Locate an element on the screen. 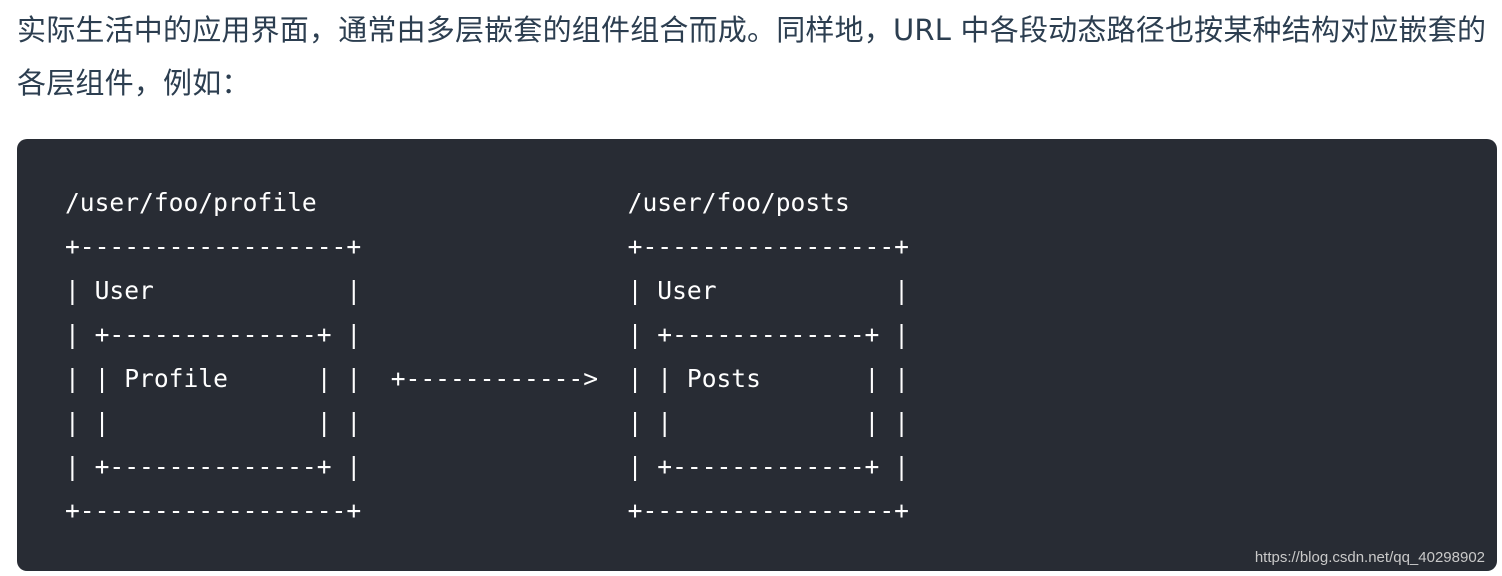 The height and width of the screenshot is (576, 1502). code-line-route-labels: /user/foo/profile /user/foo/posts is located at coordinates (457, 202).